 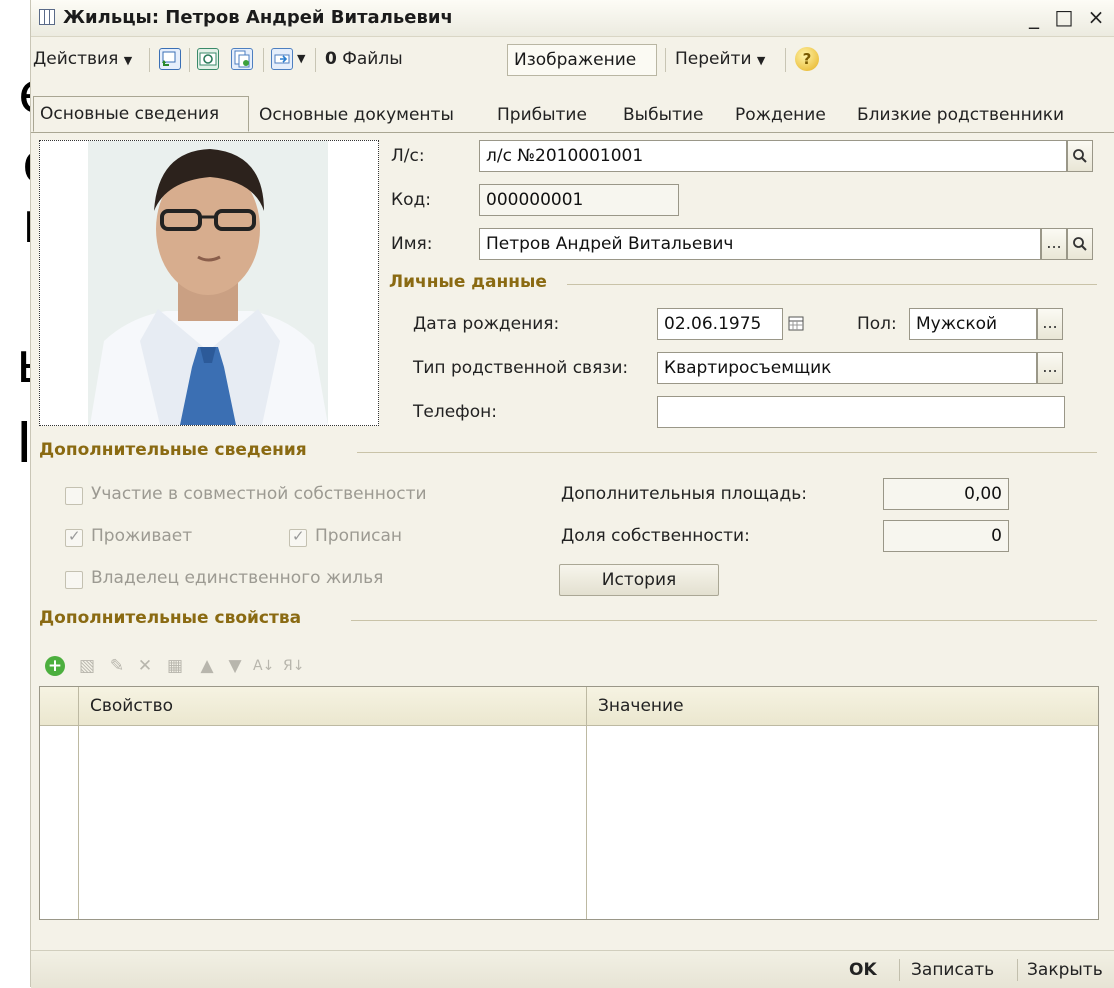 What do you see at coordinates (359, 536) in the screenshot?
I see `registered-label: Прописан` at bounding box center [359, 536].